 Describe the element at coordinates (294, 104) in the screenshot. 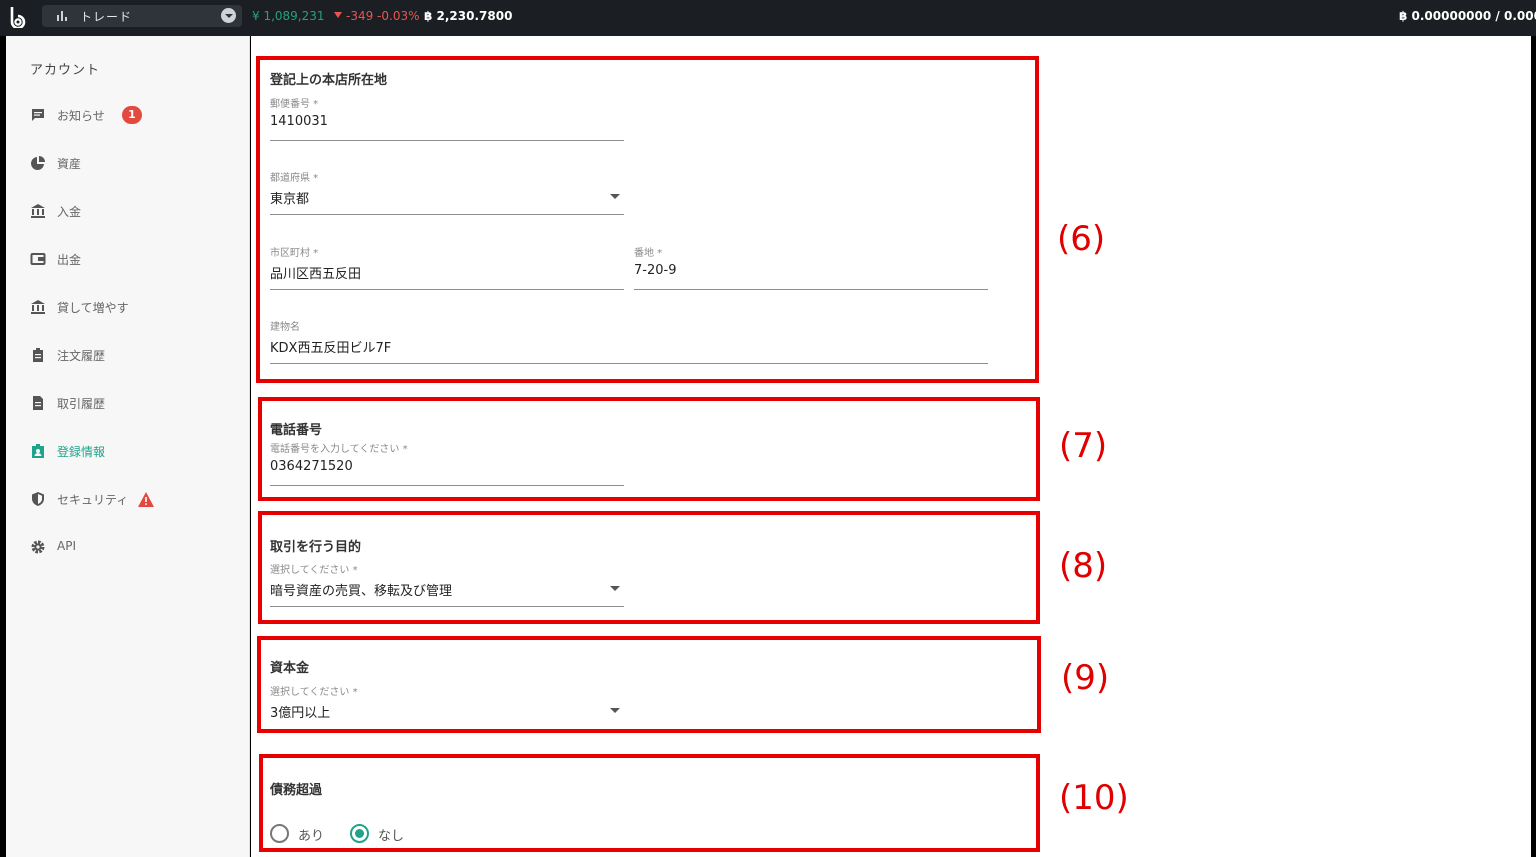

I see `postal-code-label: 郵便番号 *` at that location.